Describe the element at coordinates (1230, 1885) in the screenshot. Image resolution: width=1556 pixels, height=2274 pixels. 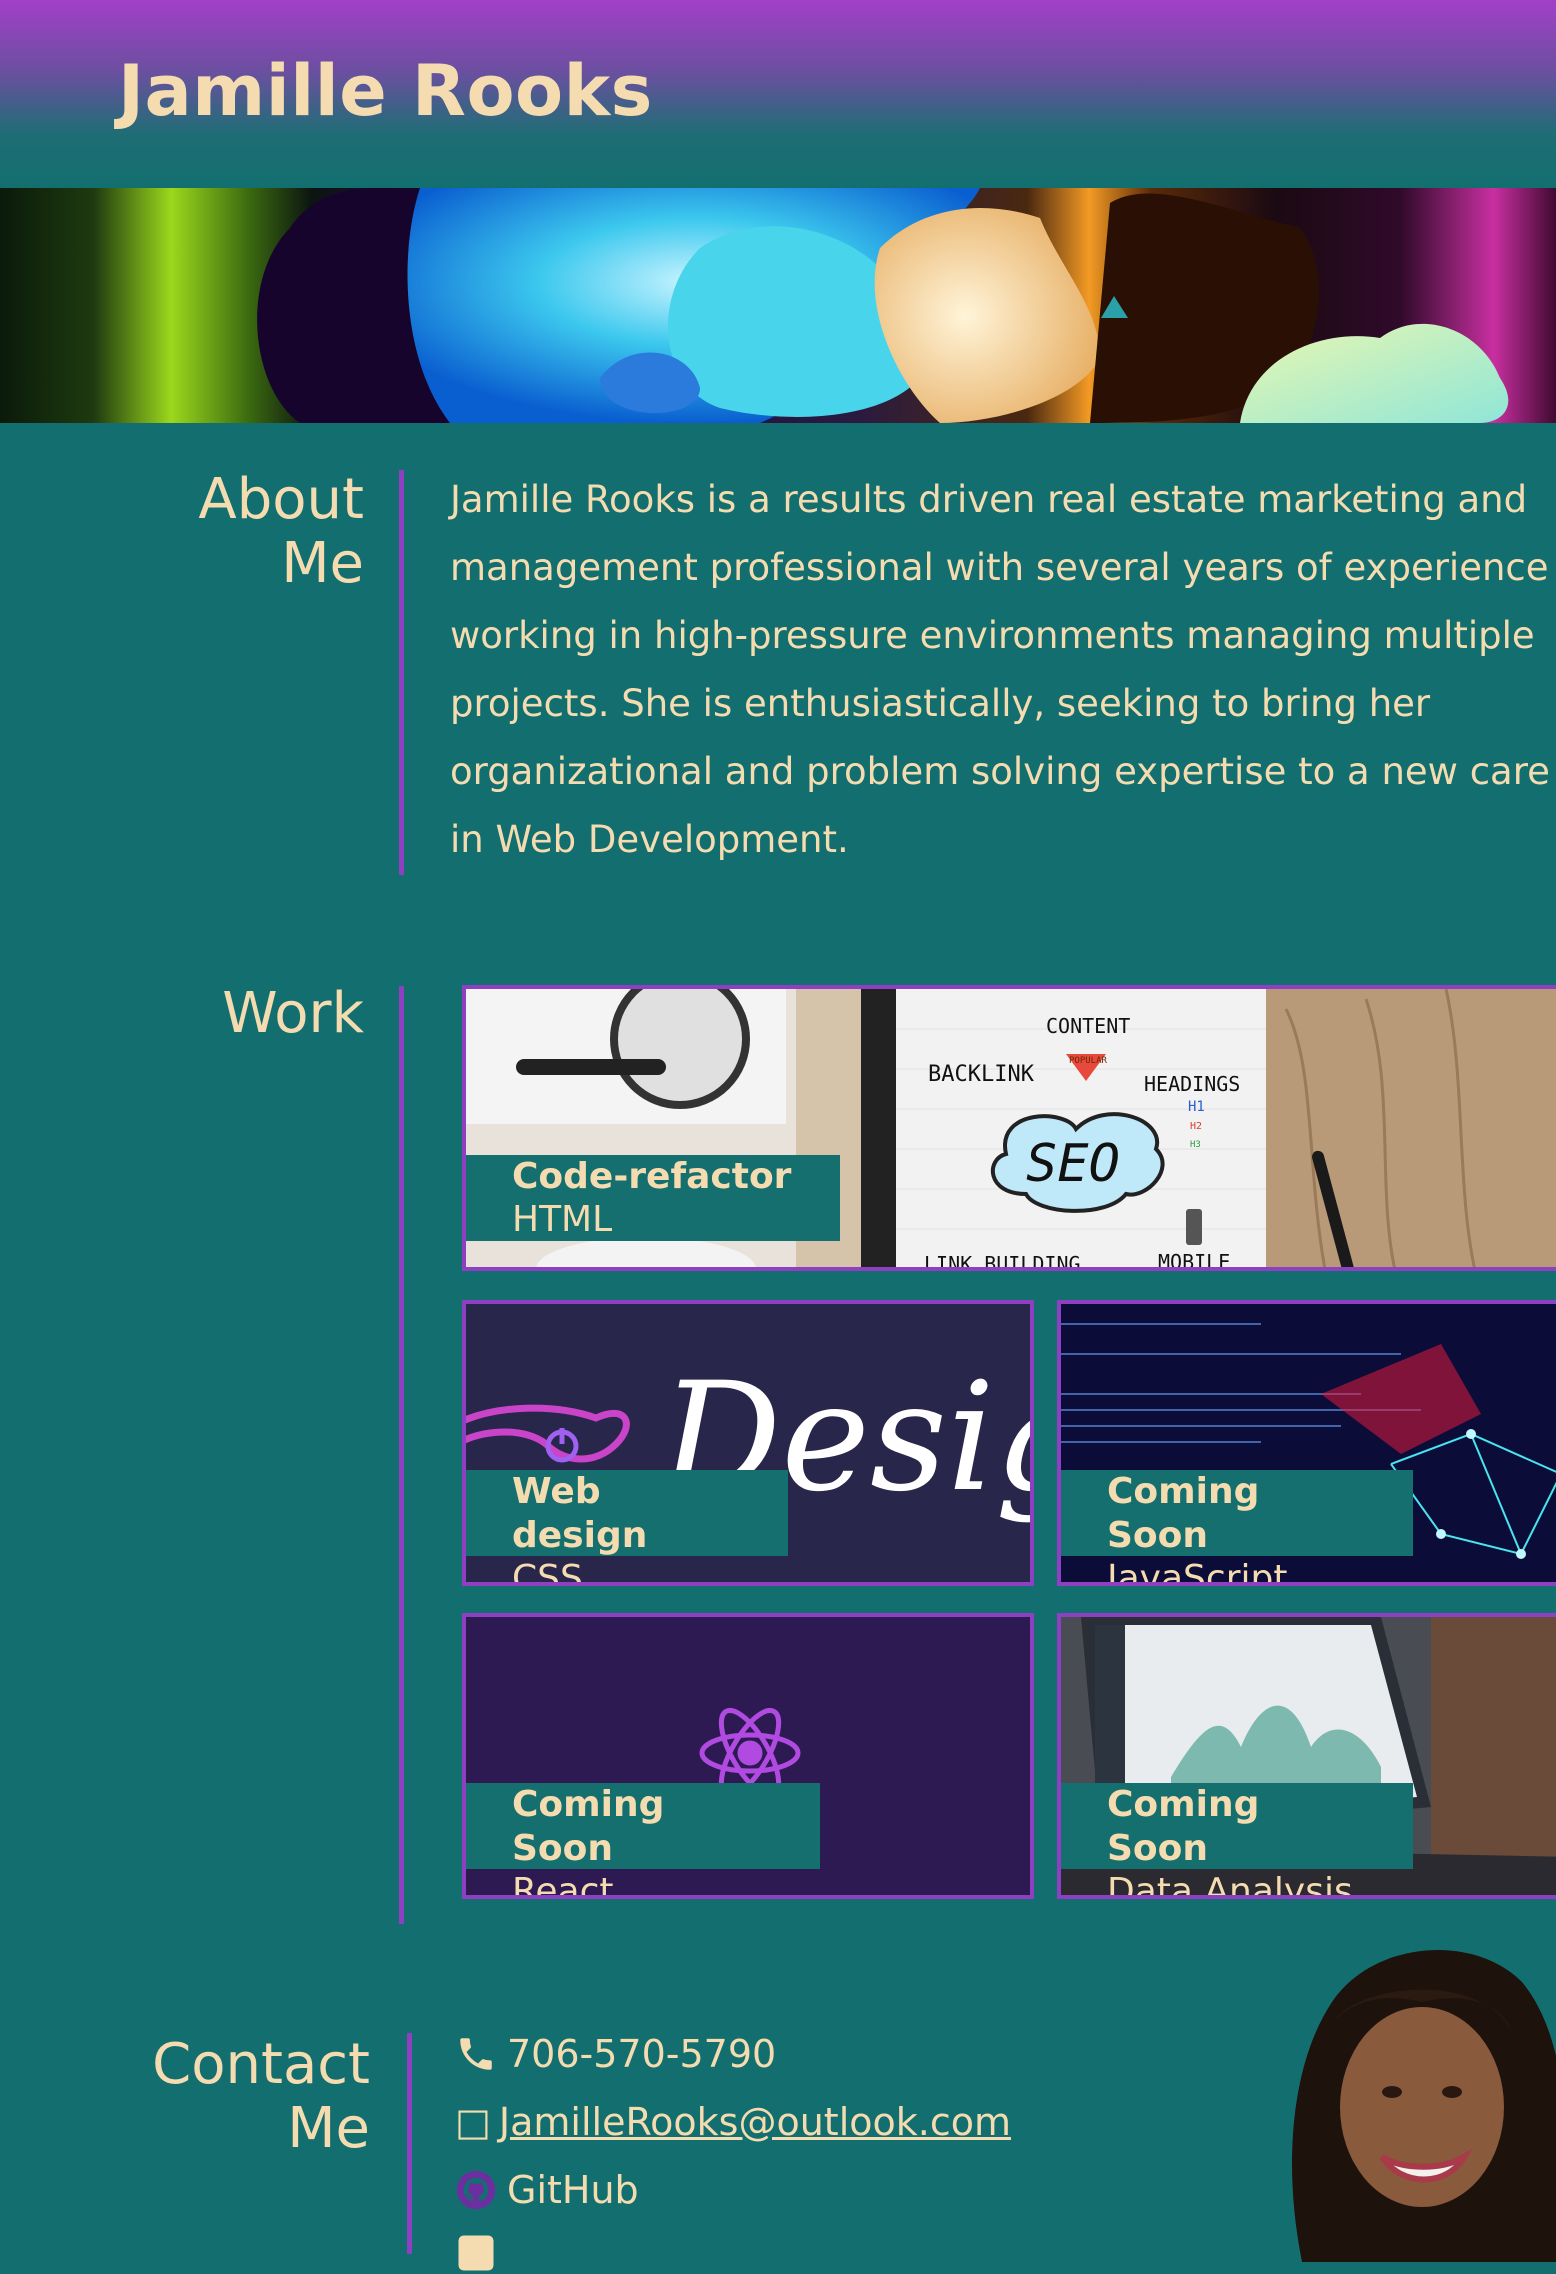
I see `project-subtitle: Data Analysis` at that location.